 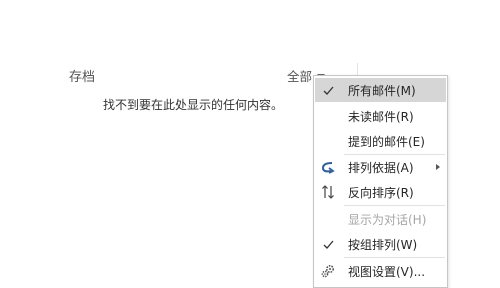 I want to click on menu-item-all-mail: 所有邮件(M), so click(x=380, y=90).